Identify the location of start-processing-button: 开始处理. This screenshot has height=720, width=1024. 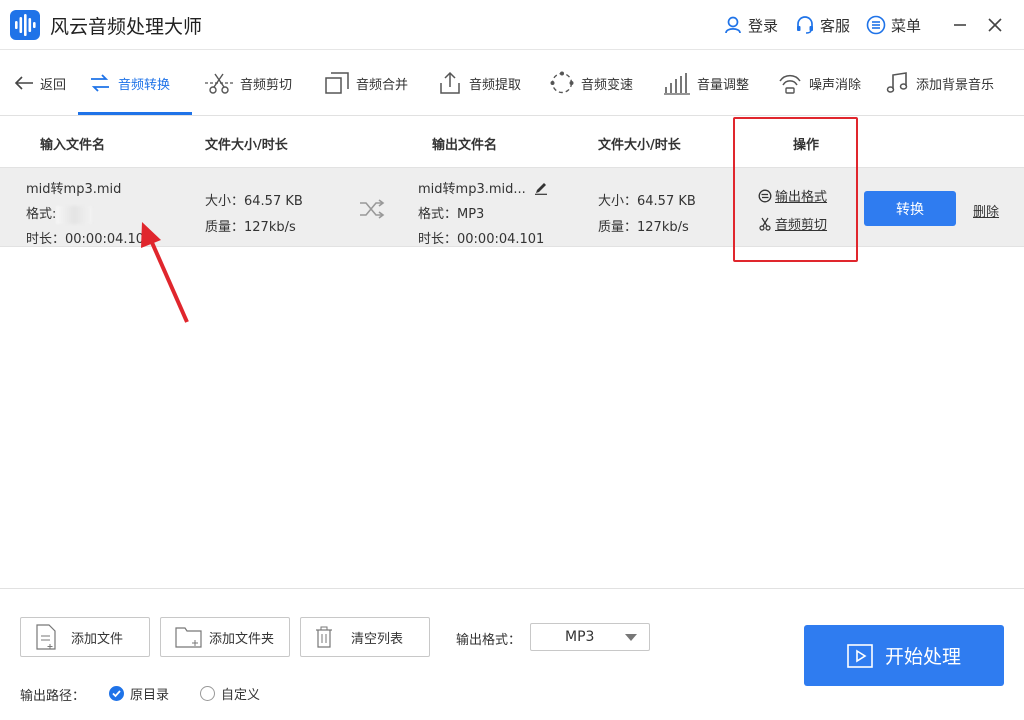
(904, 655).